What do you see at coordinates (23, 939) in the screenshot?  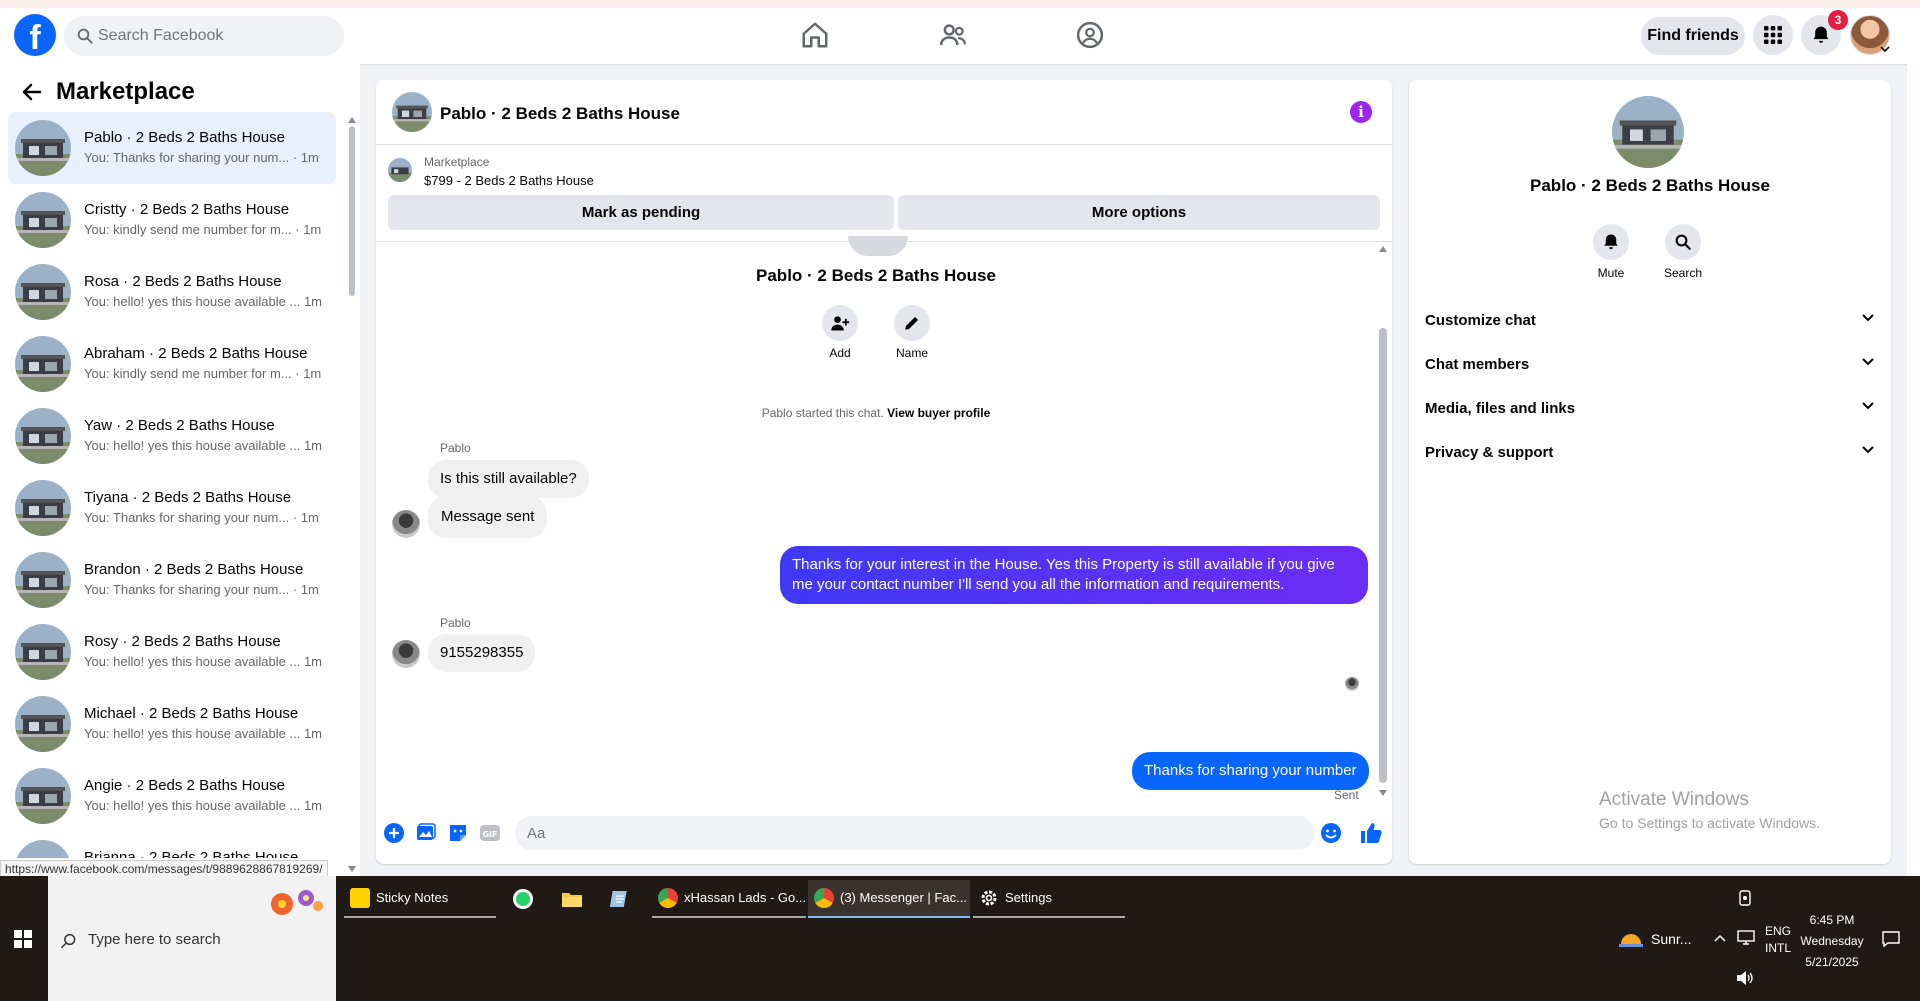 I see `windows-start-icon` at bounding box center [23, 939].